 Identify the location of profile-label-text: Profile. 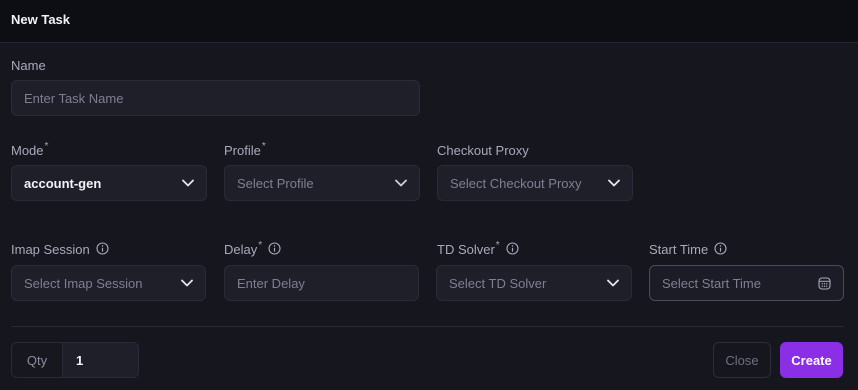
(242, 150).